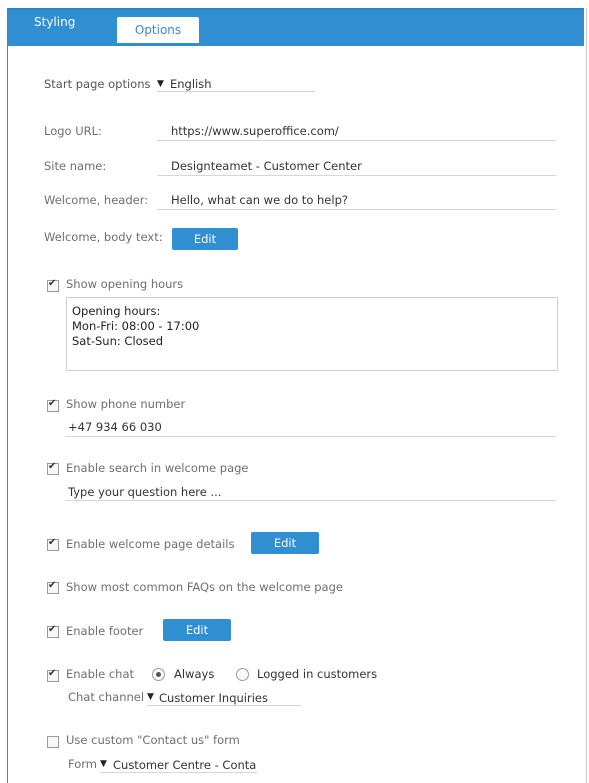 The image size is (589, 783). Describe the element at coordinates (73, 131) in the screenshot. I see `logo-url-label: Logo URL:` at that location.